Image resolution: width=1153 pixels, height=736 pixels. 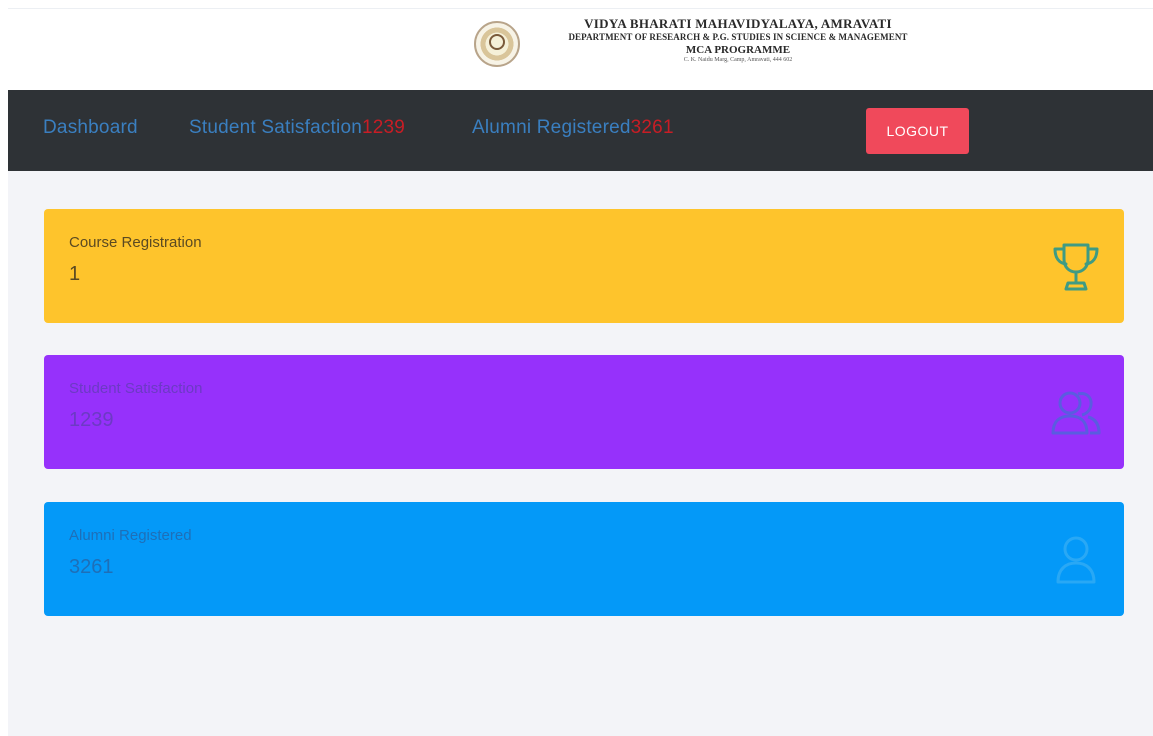 What do you see at coordinates (1076, 560) in the screenshot?
I see `user-icon` at bounding box center [1076, 560].